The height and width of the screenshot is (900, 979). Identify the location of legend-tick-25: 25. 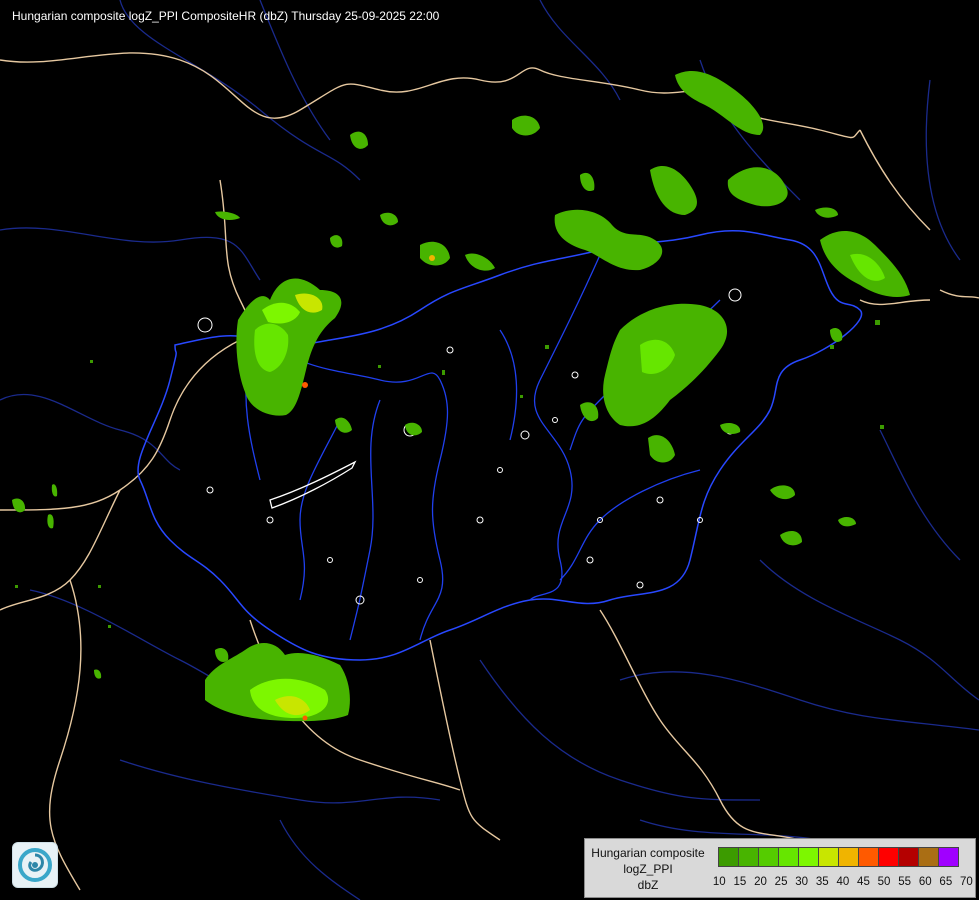
(781, 882).